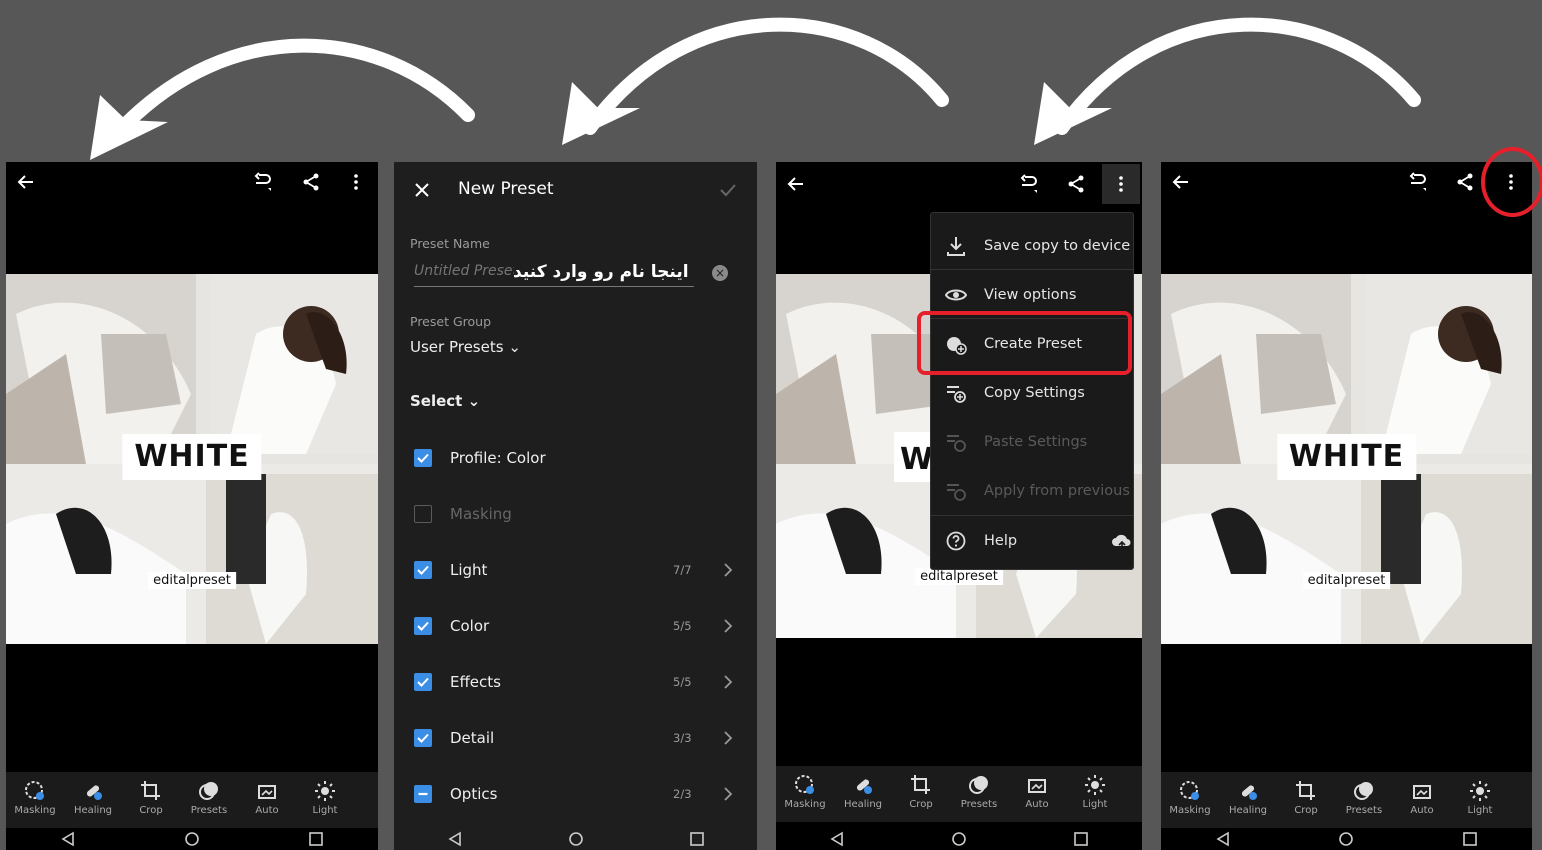 This screenshot has height=850, width=1542. Describe the element at coordinates (575, 514) in the screenshot. I see `preset-option-row: Masking` at that location.